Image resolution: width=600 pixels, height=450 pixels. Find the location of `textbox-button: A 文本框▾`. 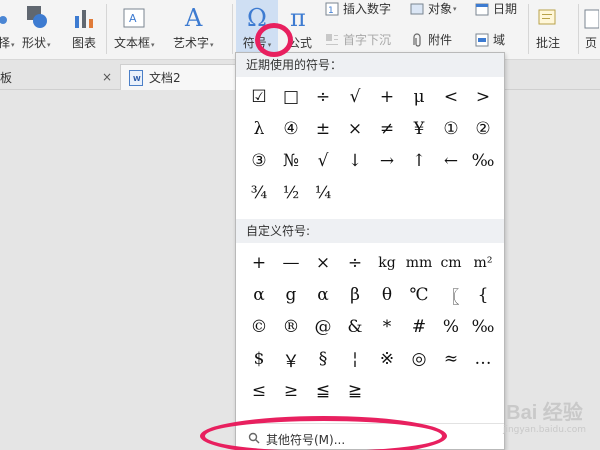

textbox-button: A 文本框▾ is located at coordinates (134, 25).